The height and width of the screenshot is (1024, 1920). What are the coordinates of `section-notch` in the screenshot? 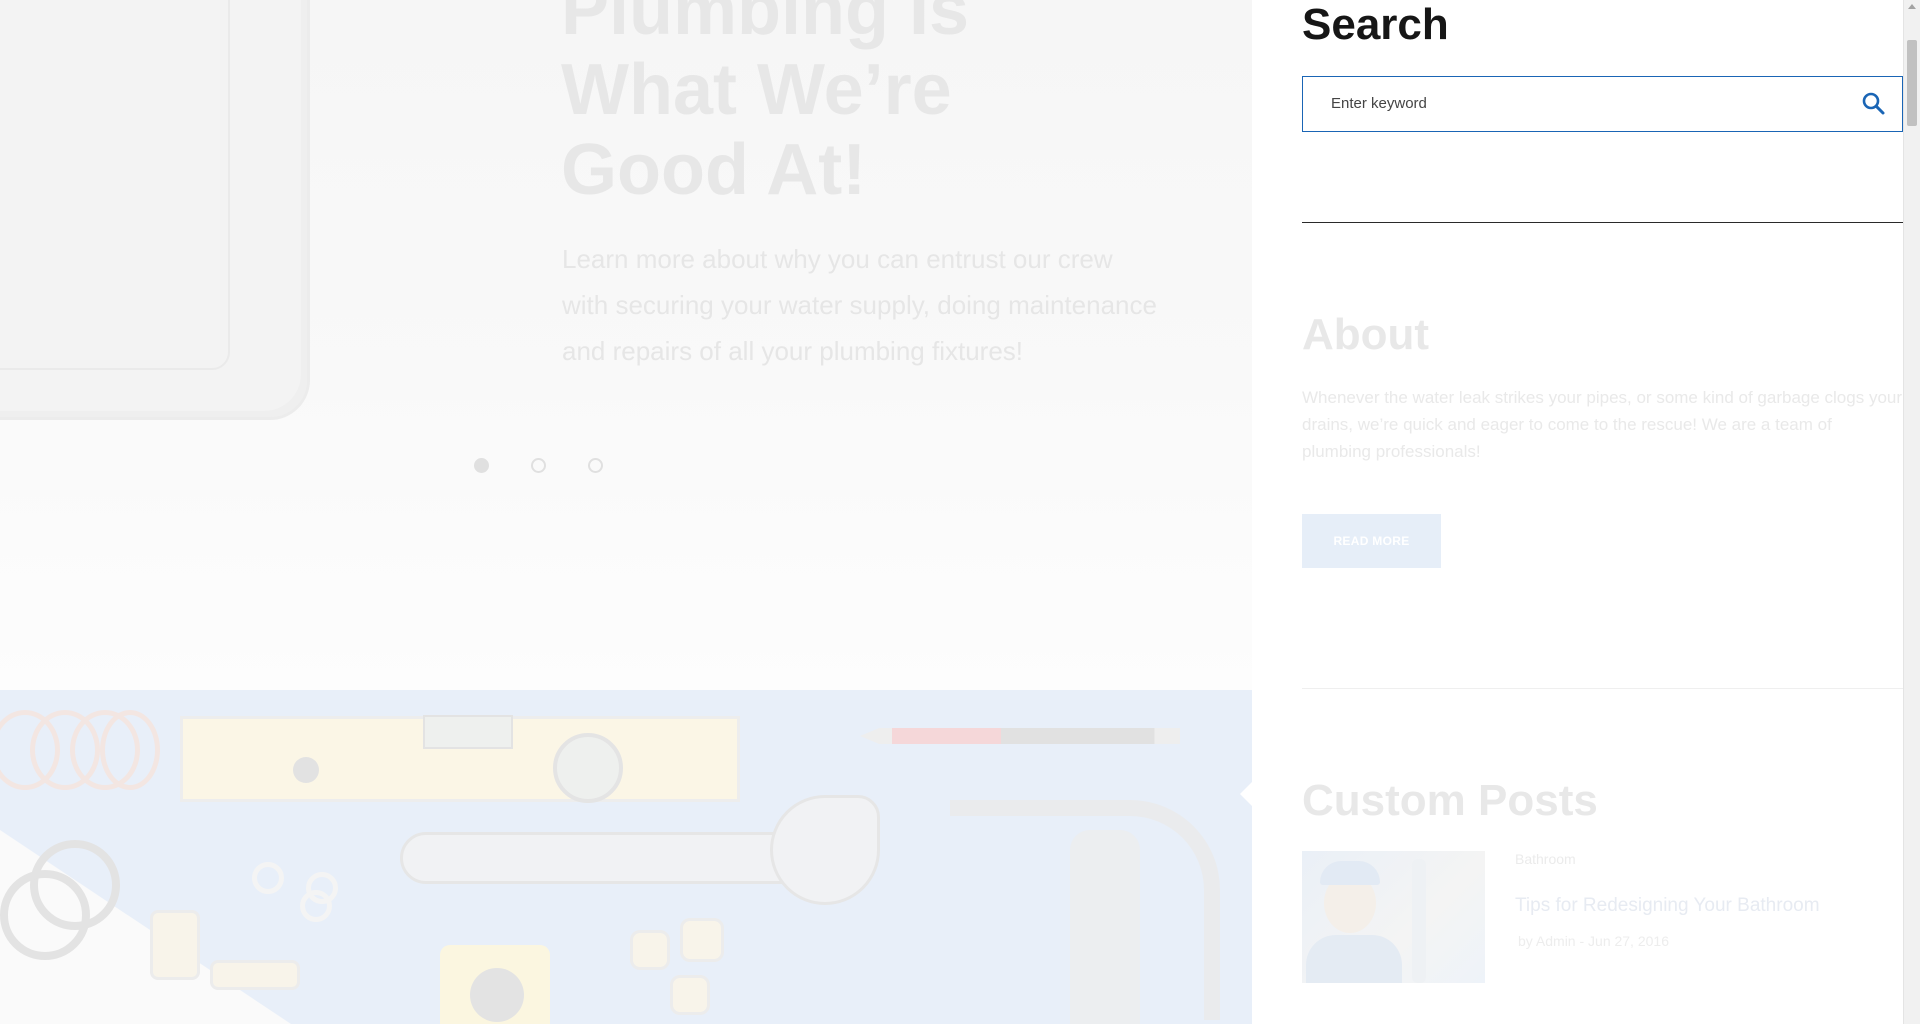 It's located at (1246, 794).